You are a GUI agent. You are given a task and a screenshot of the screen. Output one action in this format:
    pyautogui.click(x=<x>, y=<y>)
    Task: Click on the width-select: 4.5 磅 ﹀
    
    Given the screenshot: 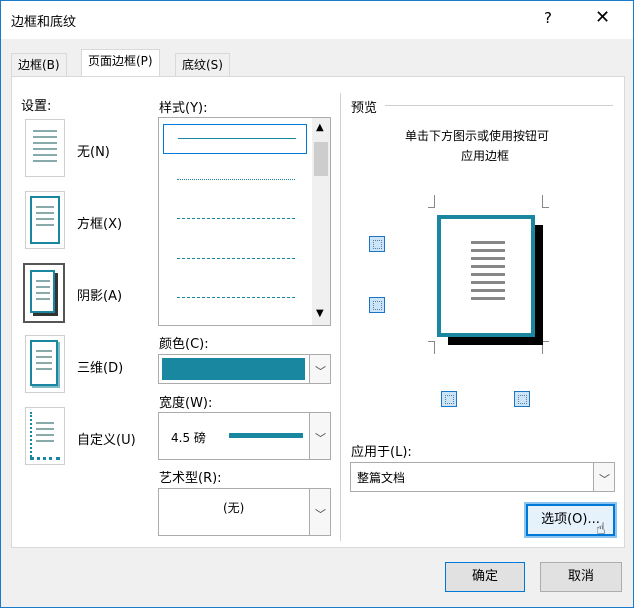 What is the action you would take?
    pyautogui.click(x=244, y=436)
    